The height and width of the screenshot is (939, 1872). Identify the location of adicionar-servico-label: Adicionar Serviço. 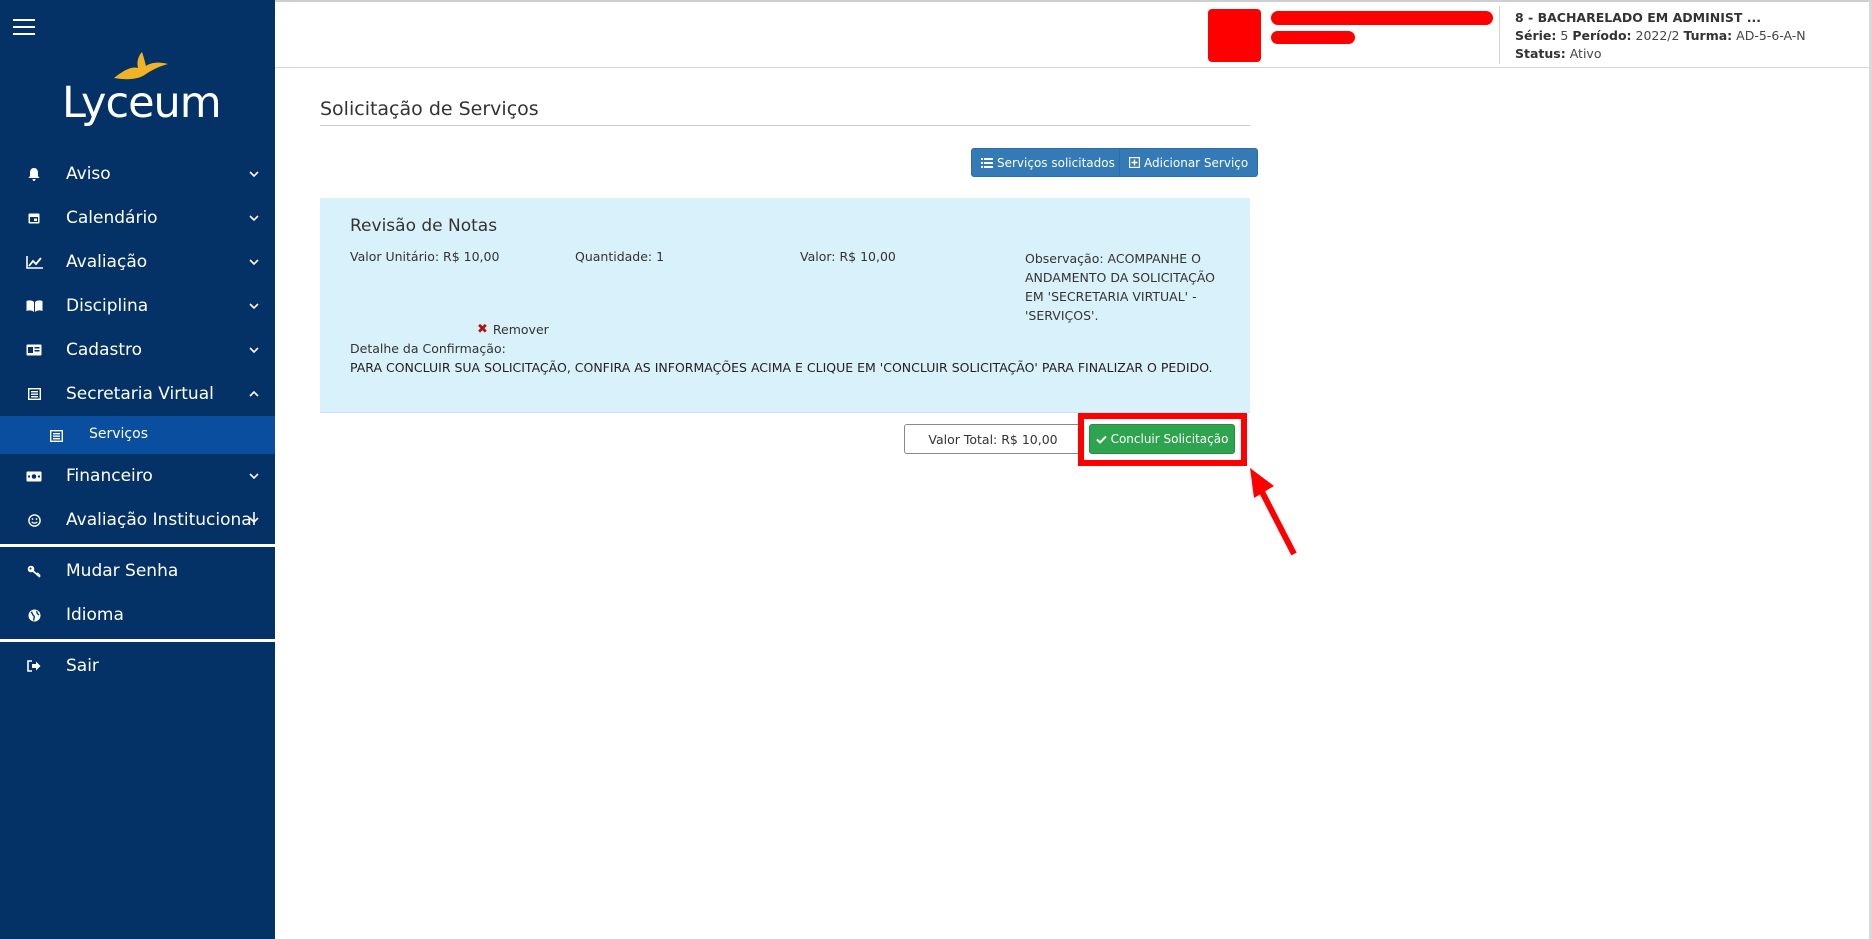
(1196, 162).